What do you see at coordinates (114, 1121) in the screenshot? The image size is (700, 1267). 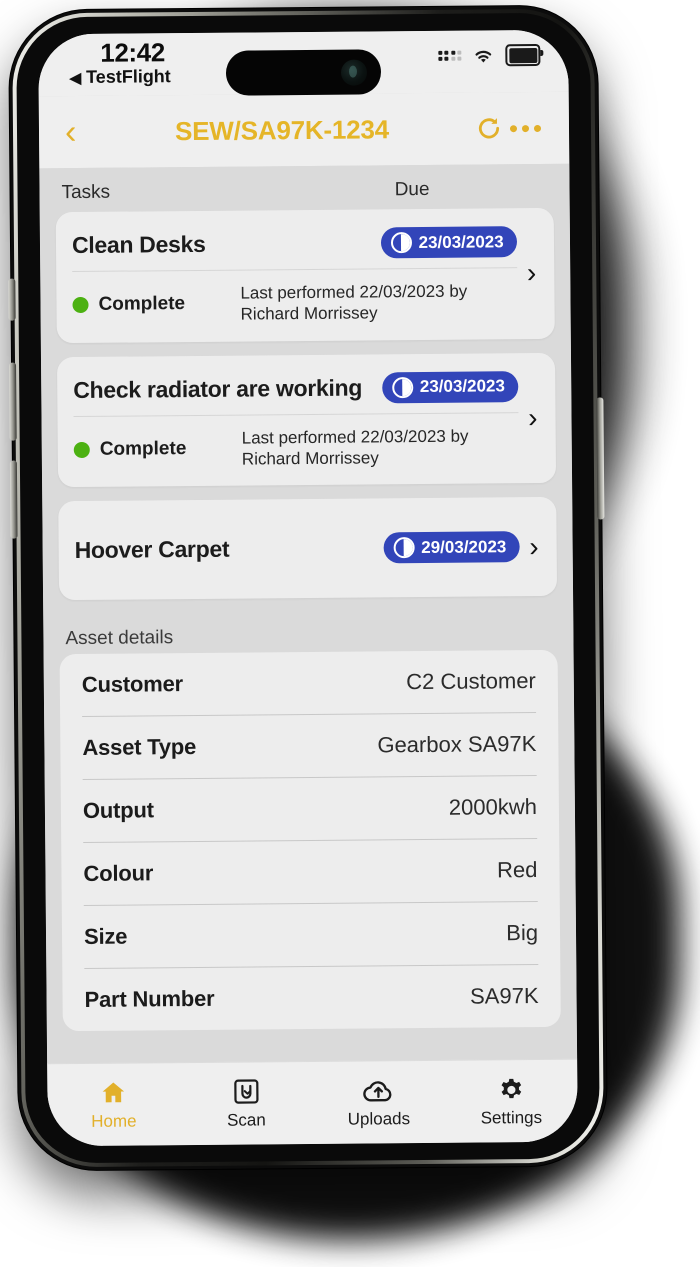 I see `tab-label: Home` at bounding box center [114, 1121].